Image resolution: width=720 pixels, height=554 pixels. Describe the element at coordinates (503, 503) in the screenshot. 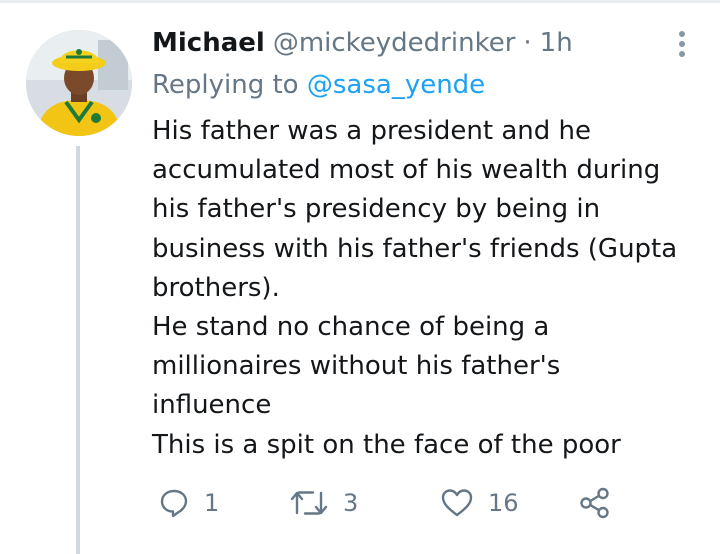

I see `like-count: 16` at that location.